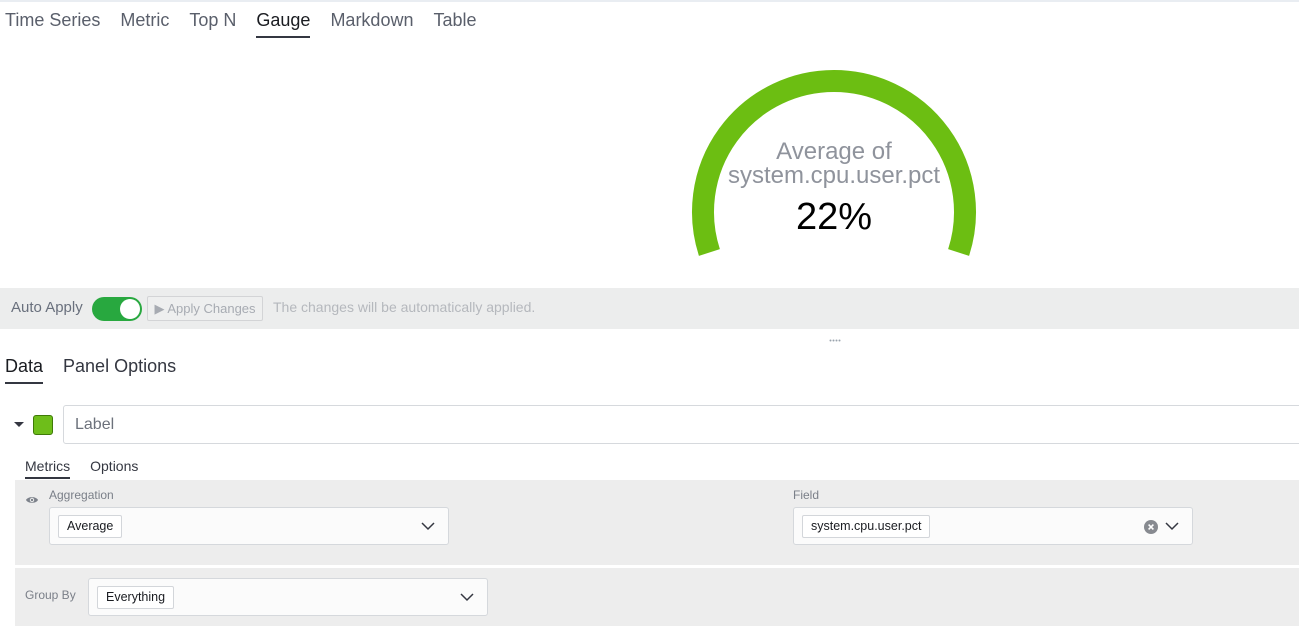  What do you see at coordinates (48, 468) in the screenshot?
I see `tab-metrics: Metrics` at bounding box center [48, 468].